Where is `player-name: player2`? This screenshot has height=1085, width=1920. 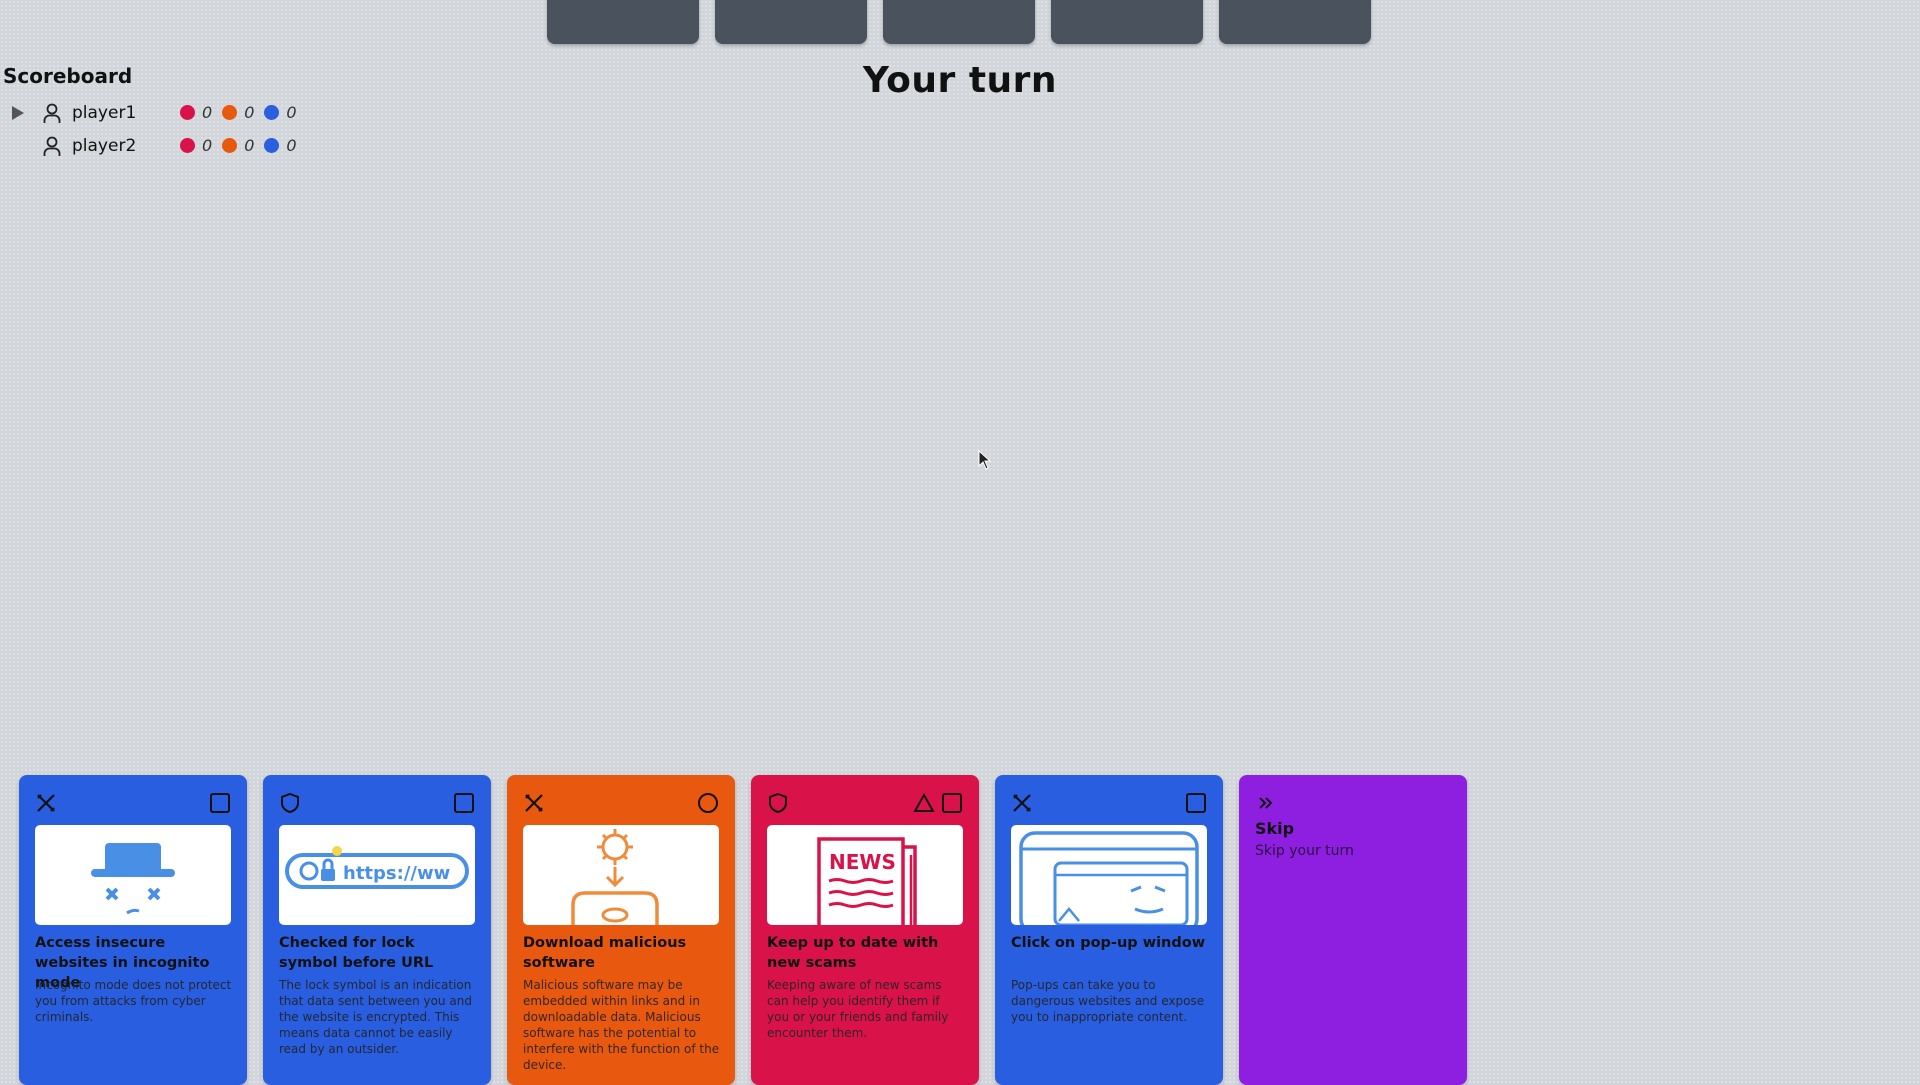
player-name: player2 is located at coordinates (104, 145).